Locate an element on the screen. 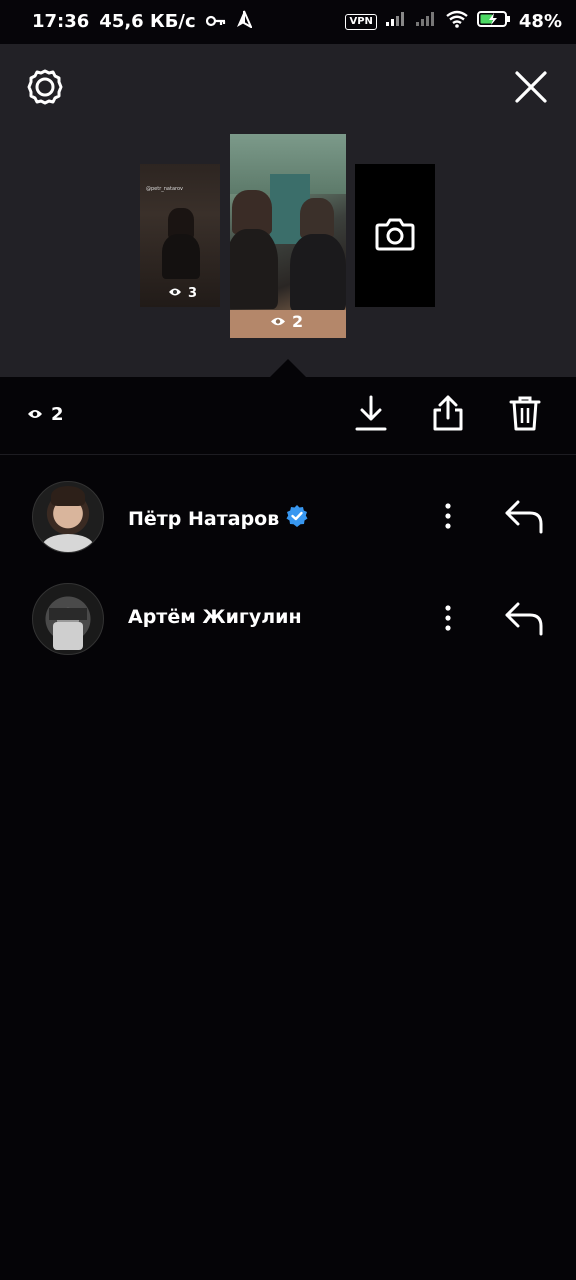 Image resolution: width=576 pixels, height=1280 pixels. share-icon is located at coordinates (448, 415).